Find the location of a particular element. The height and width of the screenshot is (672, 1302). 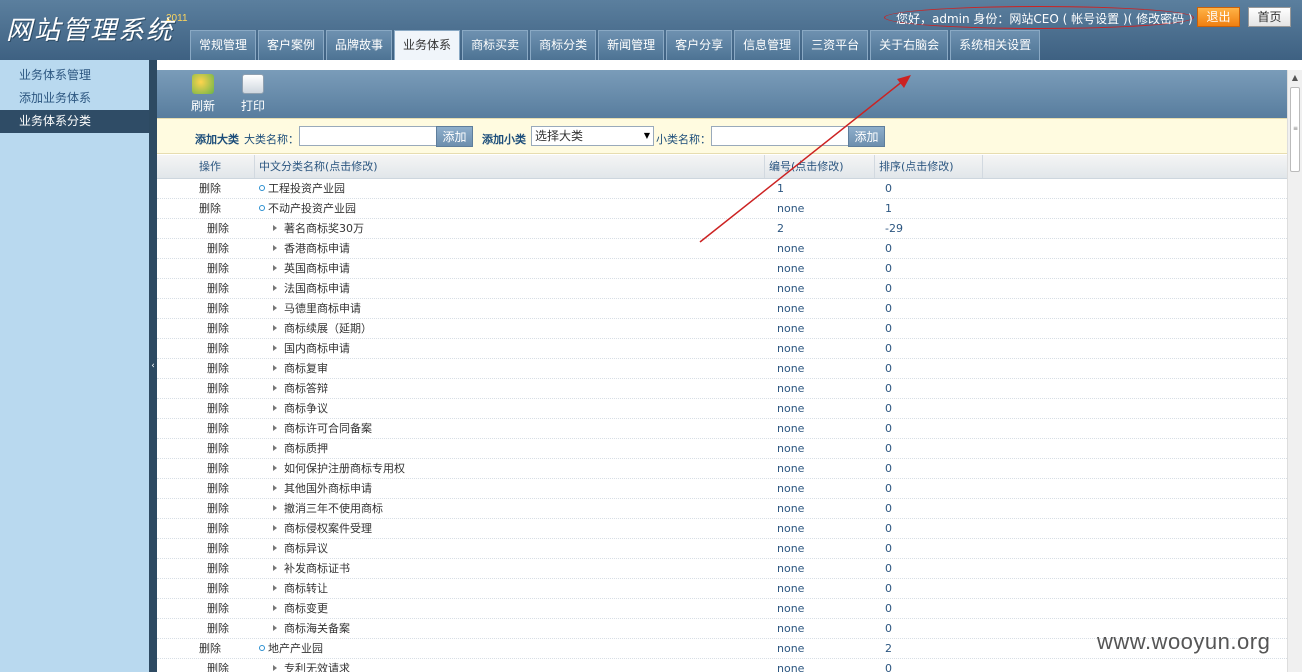

category-name-cell: 商标海关备案 is located at coordinates (510, 628).